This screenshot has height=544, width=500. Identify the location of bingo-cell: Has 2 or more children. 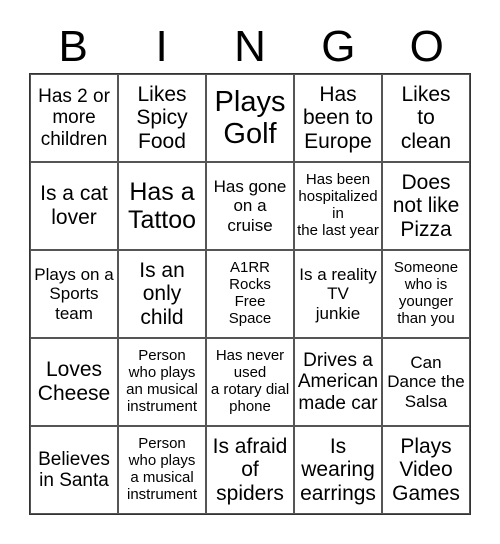
(74, 118).